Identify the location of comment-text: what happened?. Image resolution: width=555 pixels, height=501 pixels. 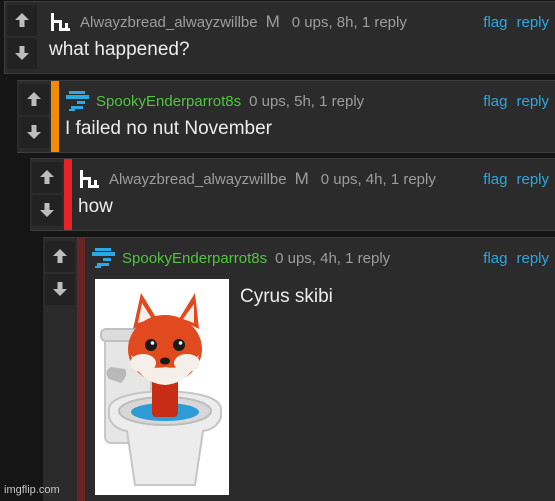
(119, 49).